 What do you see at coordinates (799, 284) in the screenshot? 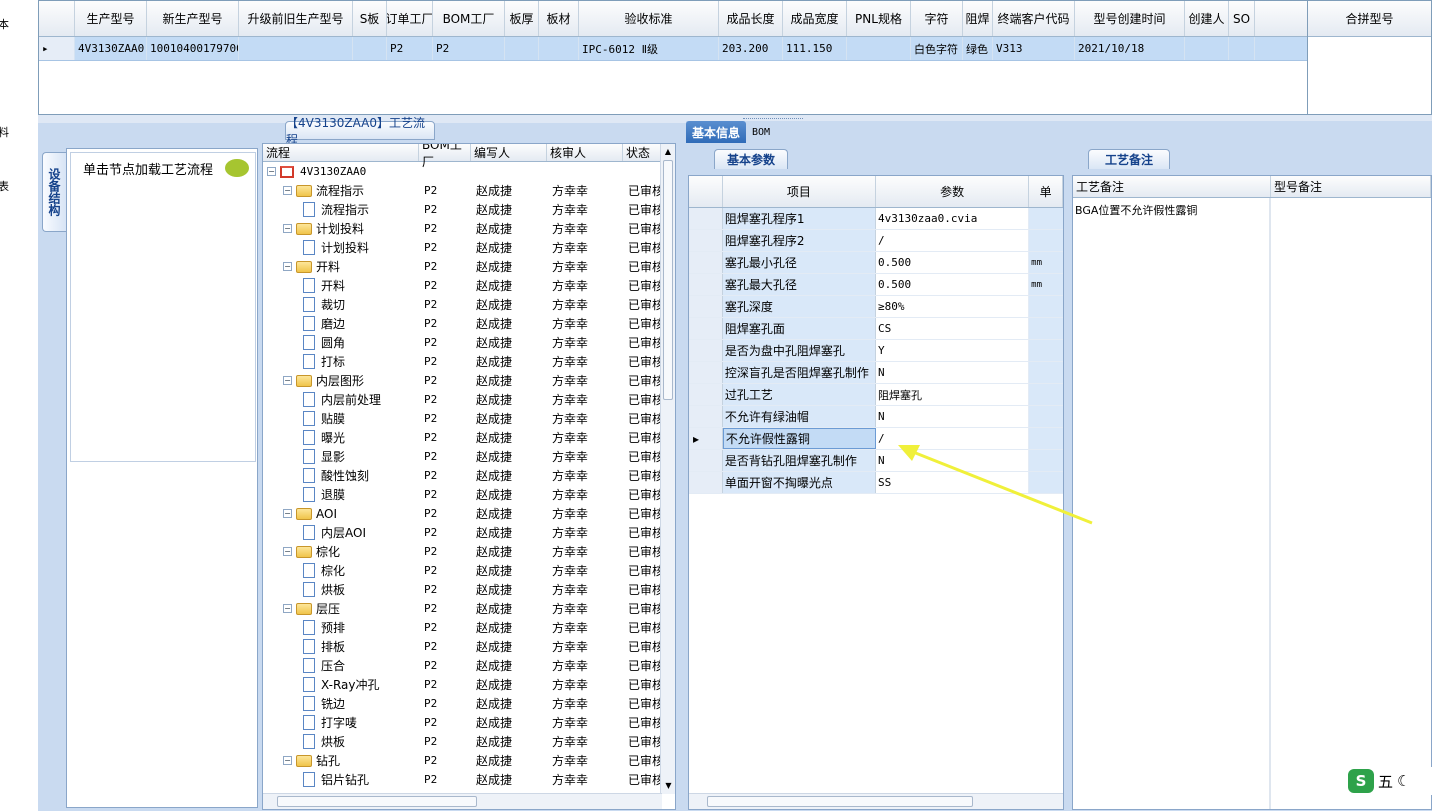
I see `param-item: 塞孔最大孔径` at bounding box center [799, 284].